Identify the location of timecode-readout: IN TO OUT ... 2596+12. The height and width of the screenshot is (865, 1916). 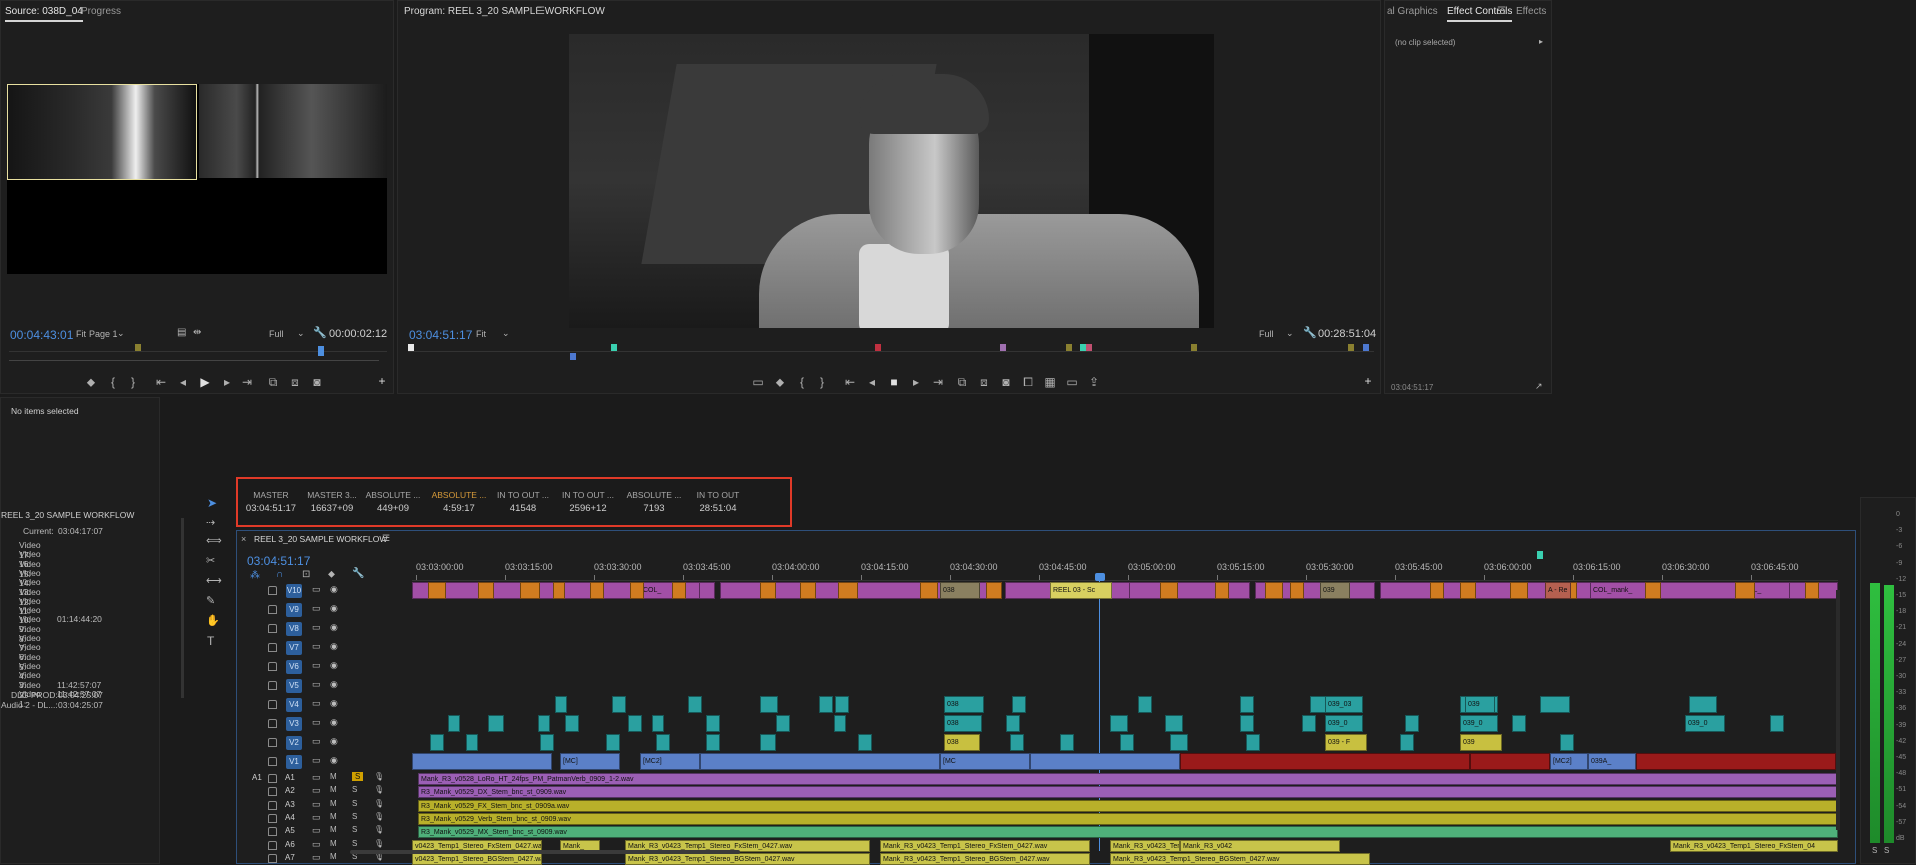
(588, 502).